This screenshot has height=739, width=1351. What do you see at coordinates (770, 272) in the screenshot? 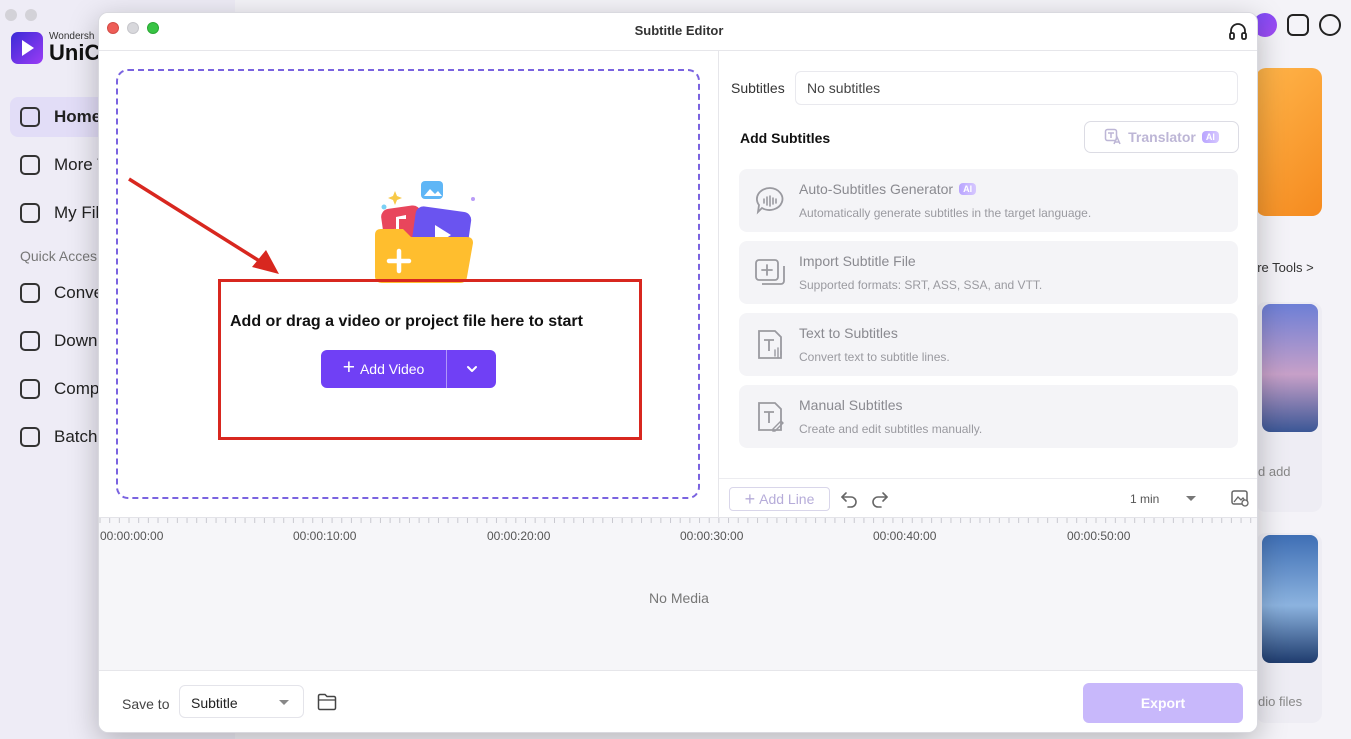
I see `import-subtitle-icon` at bounding box center [770, 272].